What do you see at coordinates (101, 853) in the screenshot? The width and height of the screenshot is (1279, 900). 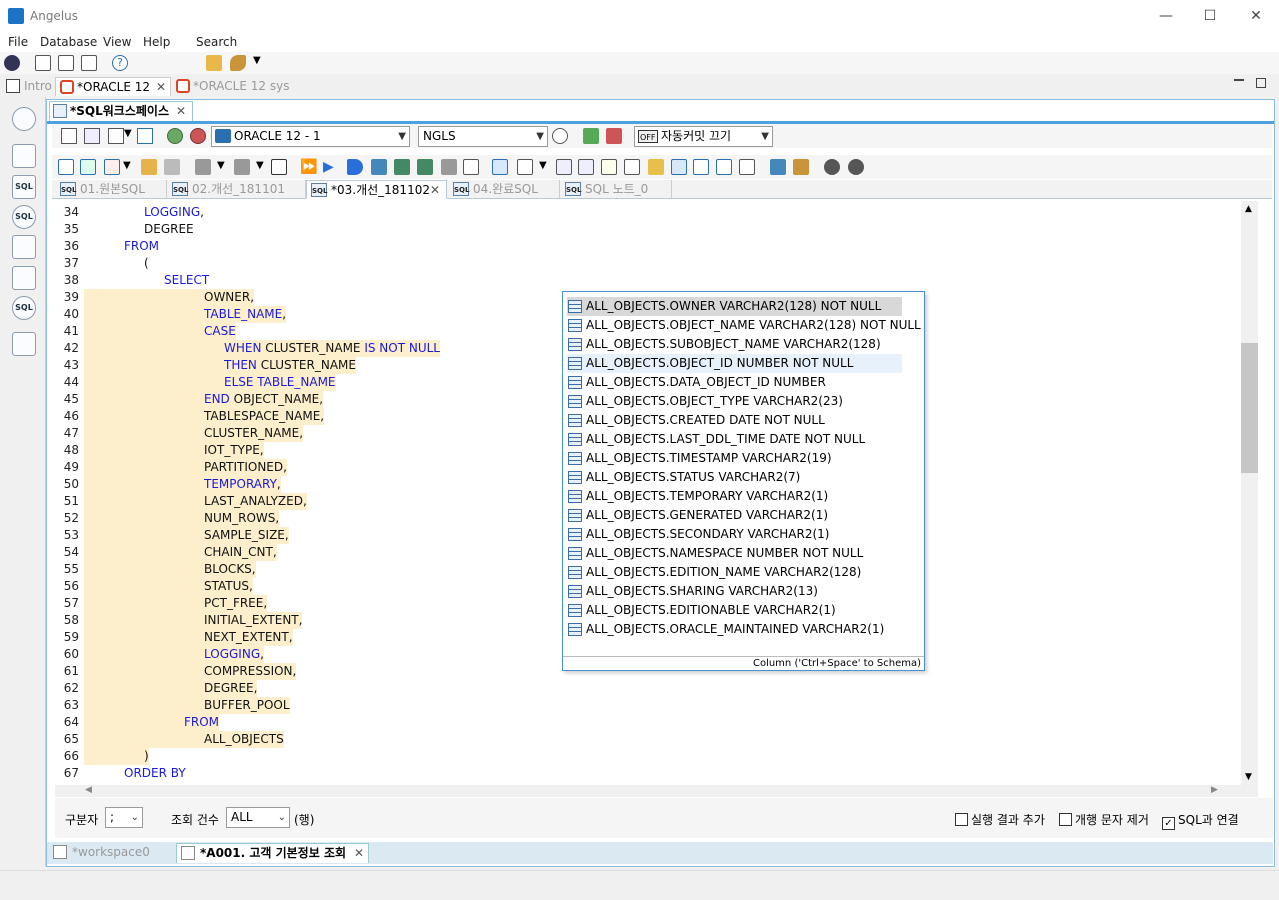 I see `tab-workspace0: *workspace0` at bounding box center [101, 853].